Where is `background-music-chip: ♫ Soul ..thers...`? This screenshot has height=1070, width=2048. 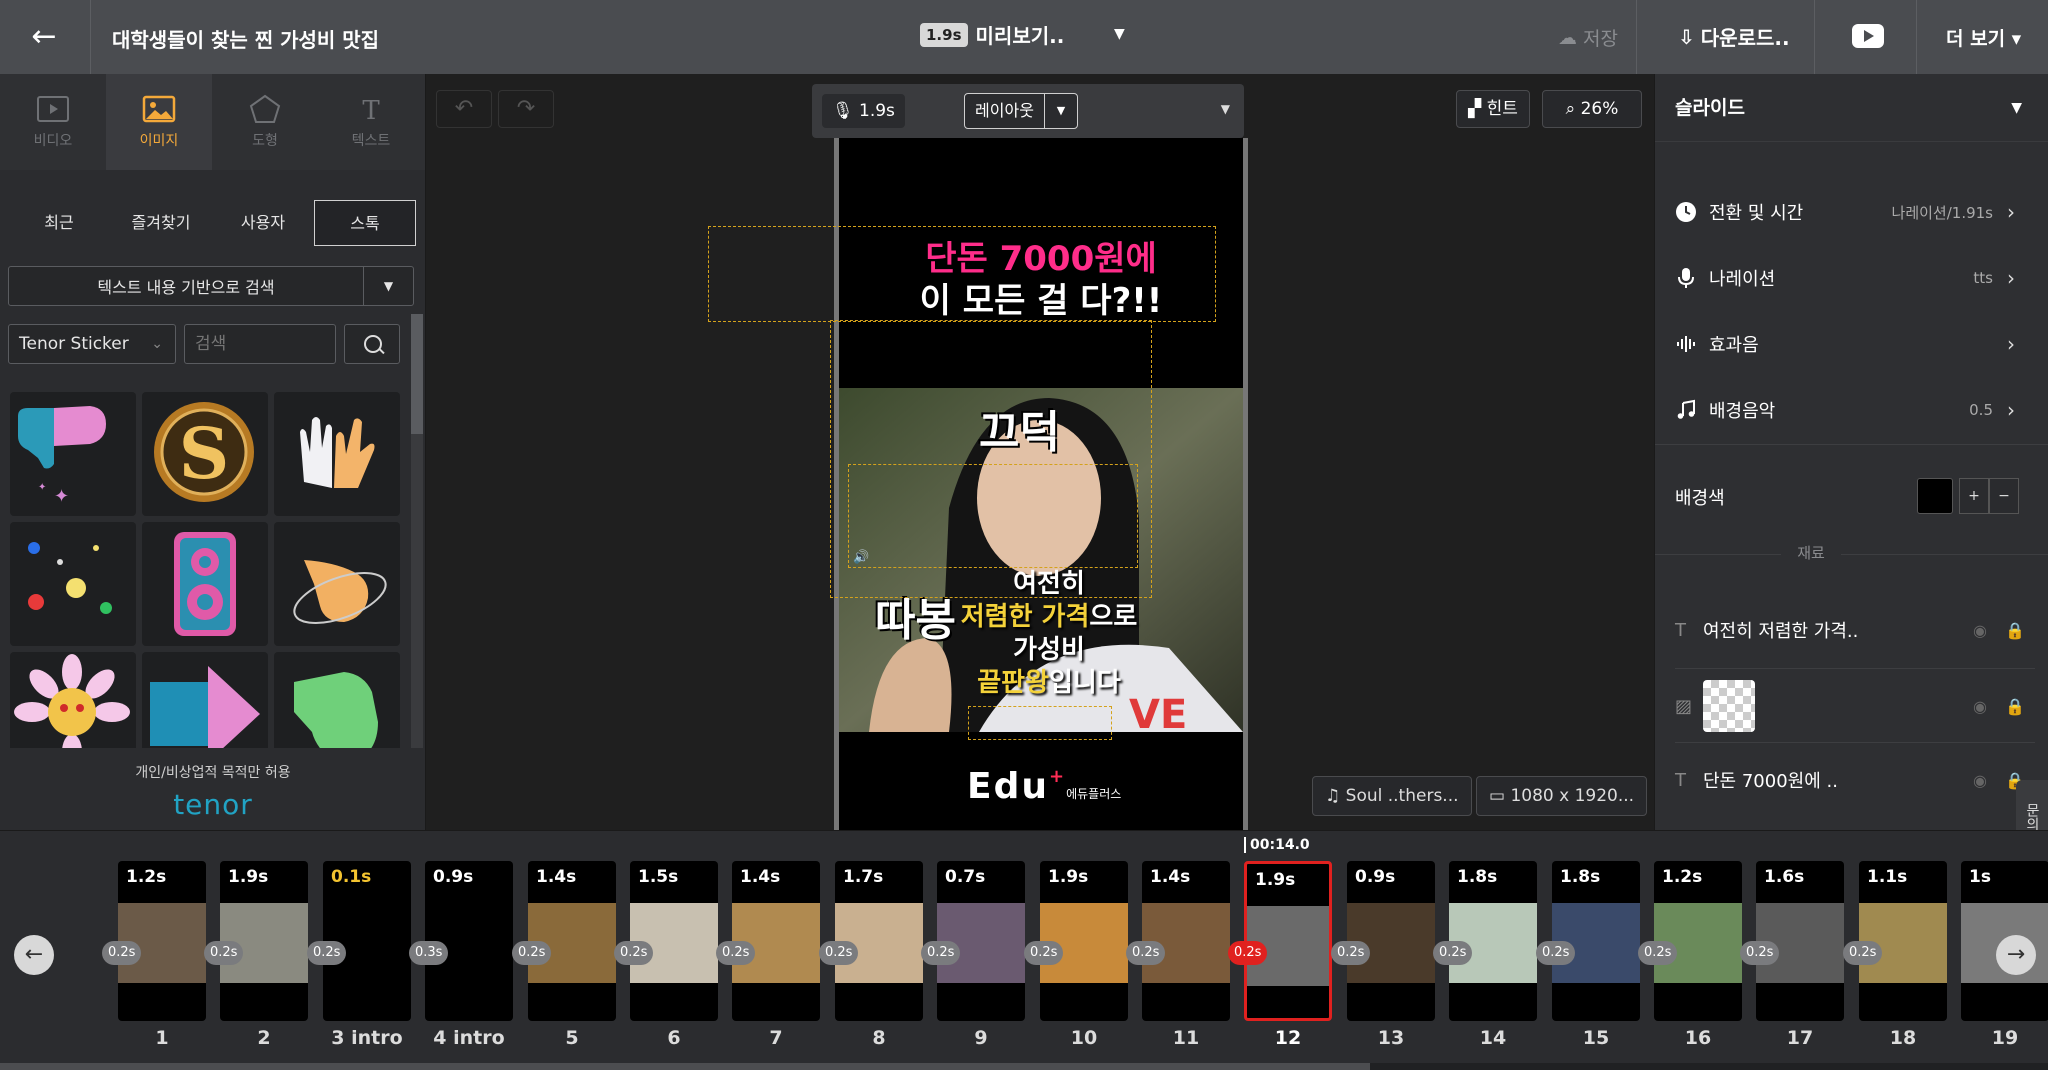 background-music-chip: ♫ Soul ..thers... is located at coordinates (1392, 796).